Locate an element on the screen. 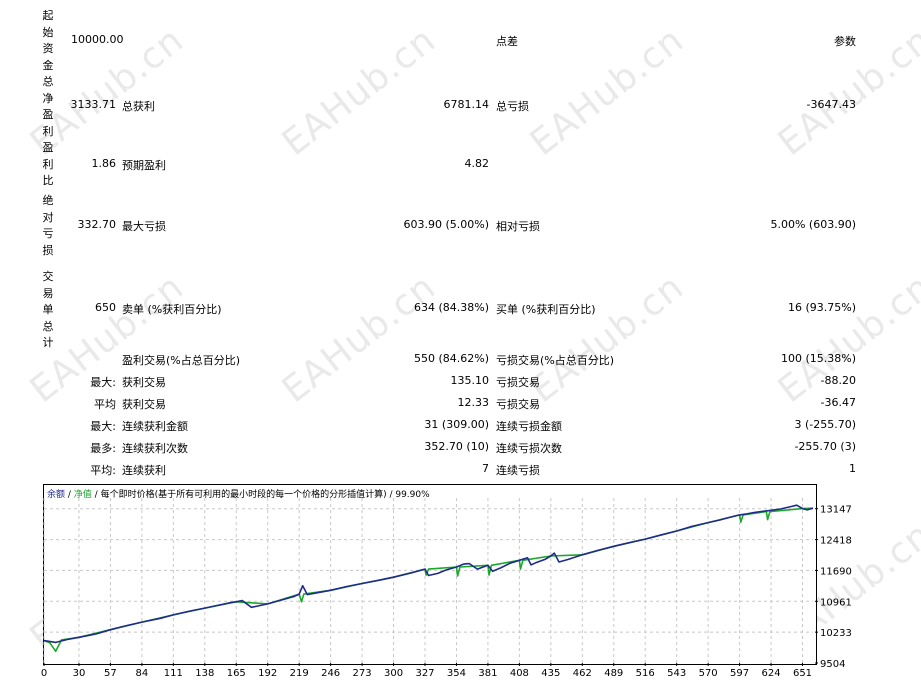 Image resolution: width=921 pixels, height=680 pixels. x-tick-label: 138 is located at coordinates (204, 673).